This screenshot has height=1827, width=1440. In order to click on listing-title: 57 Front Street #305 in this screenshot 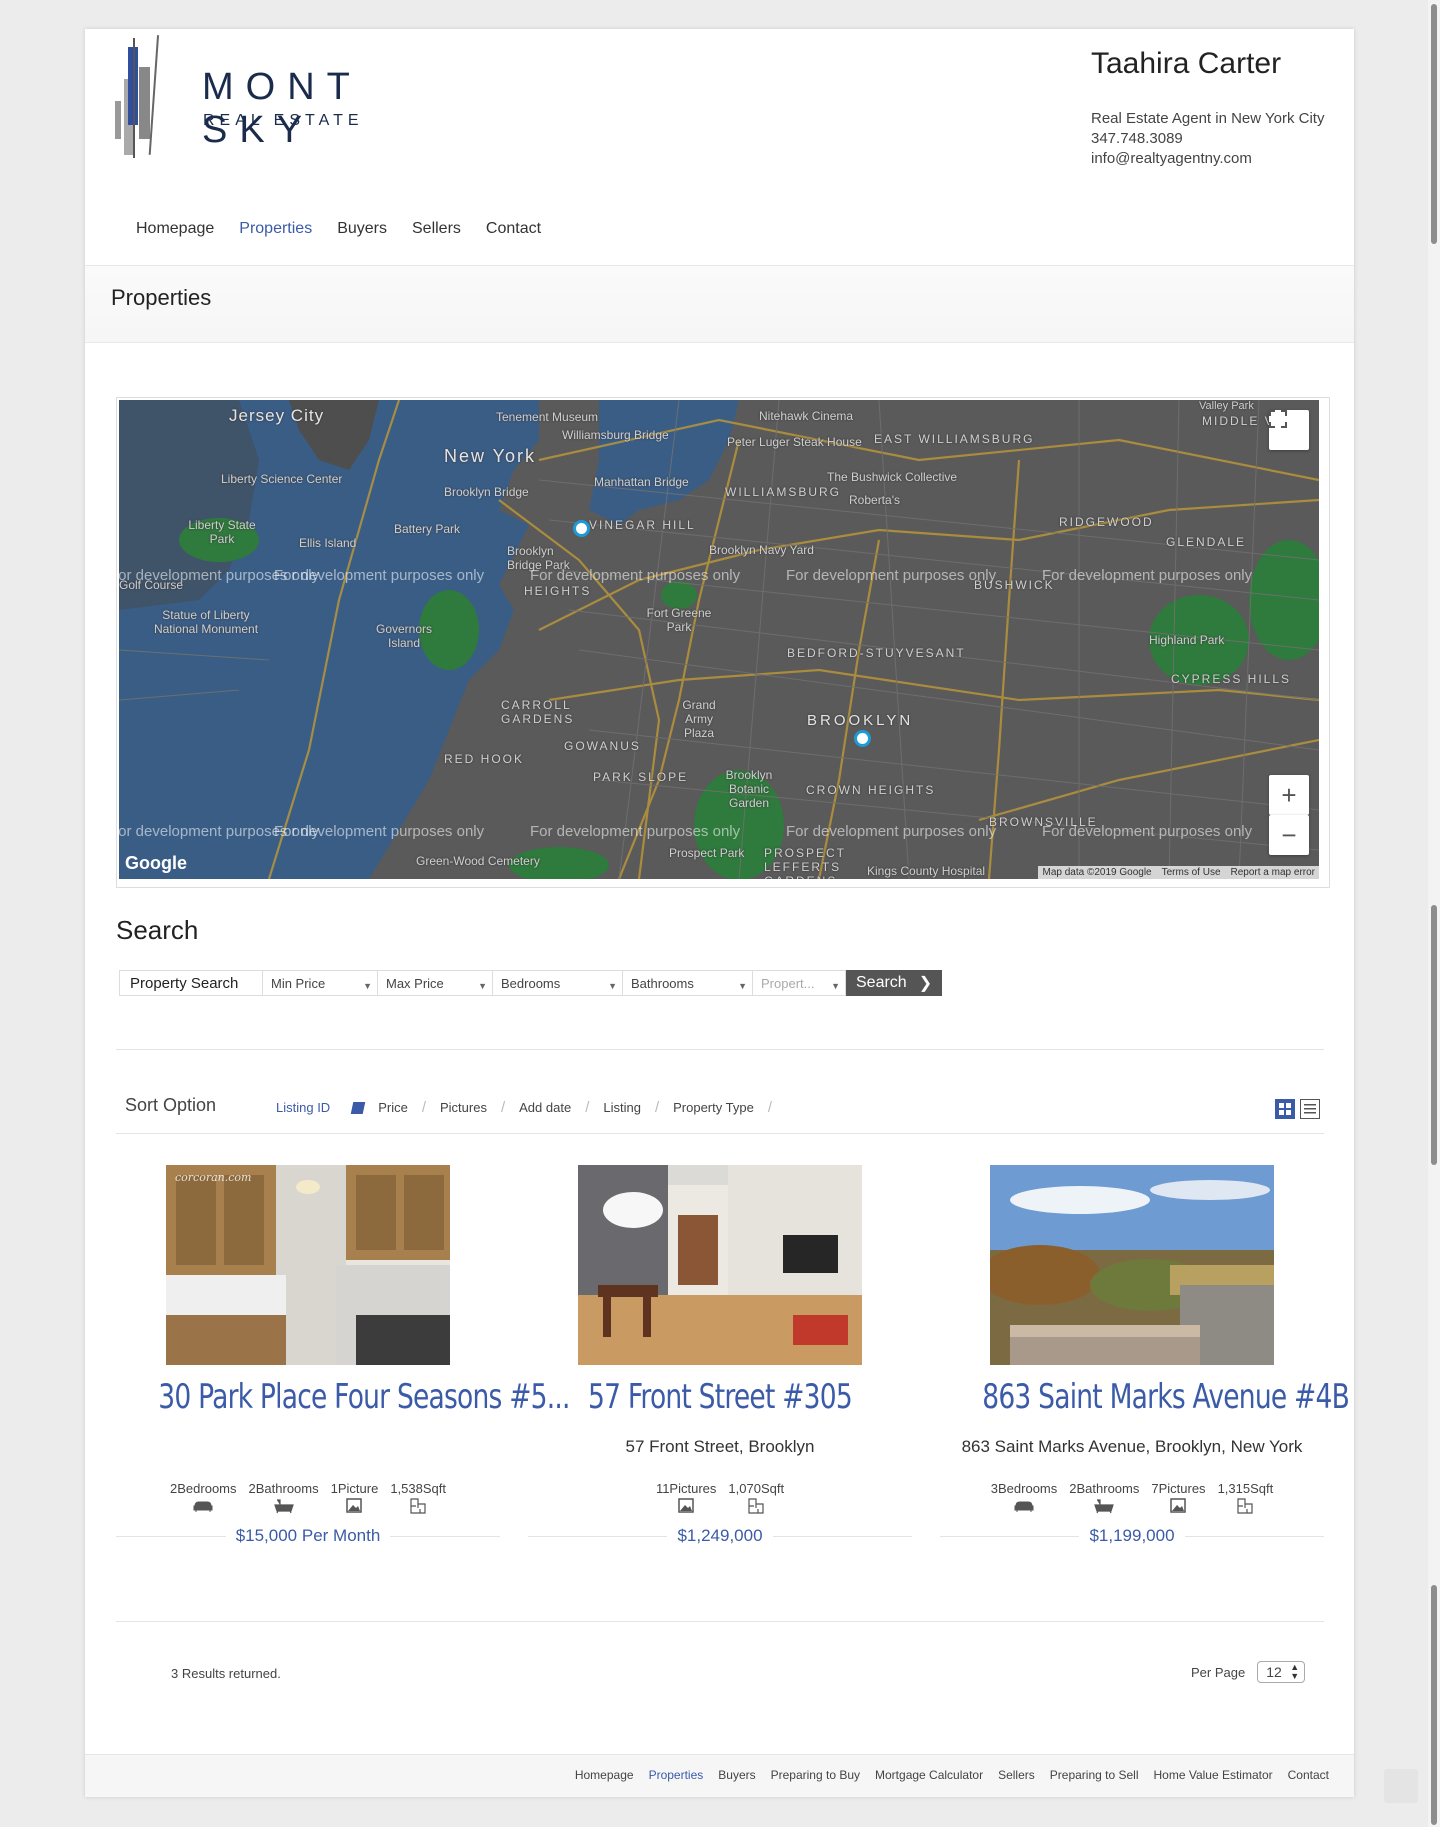, I will do `click(720, 1397)`.